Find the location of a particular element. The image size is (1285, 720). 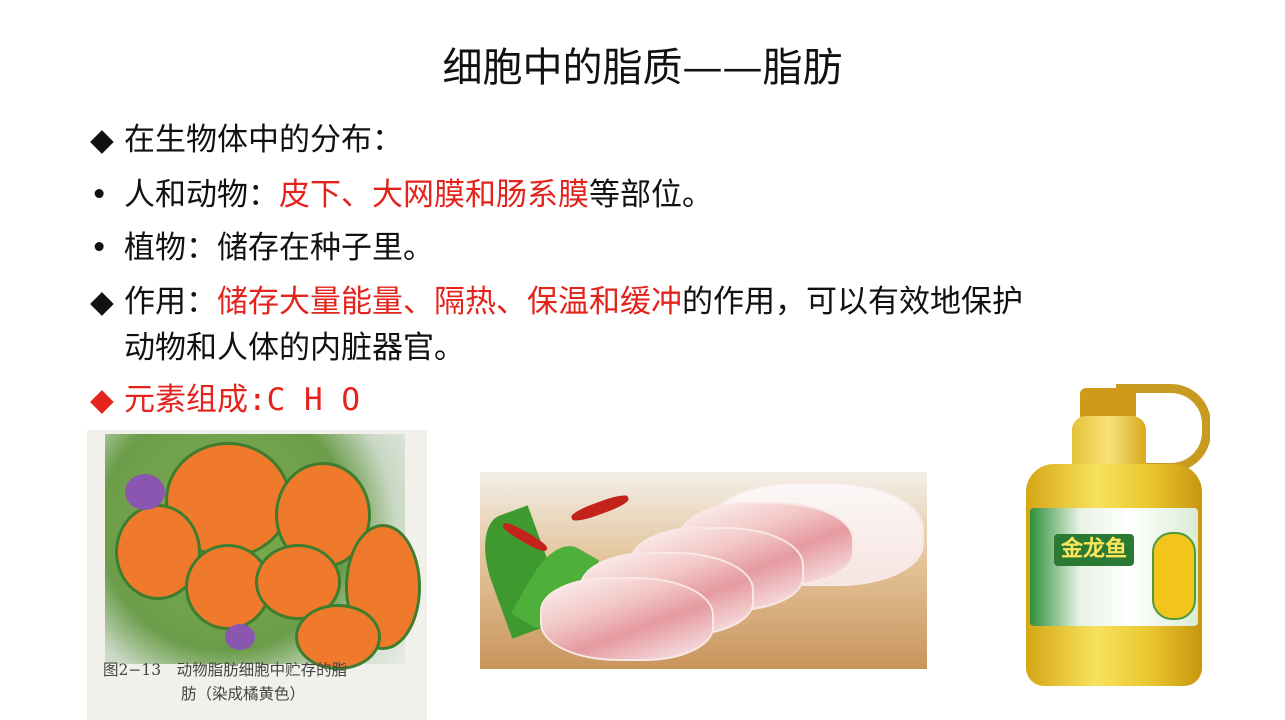

cooking-oil-bottle: 金龙鱼 is located at coordinates (1115, 535).